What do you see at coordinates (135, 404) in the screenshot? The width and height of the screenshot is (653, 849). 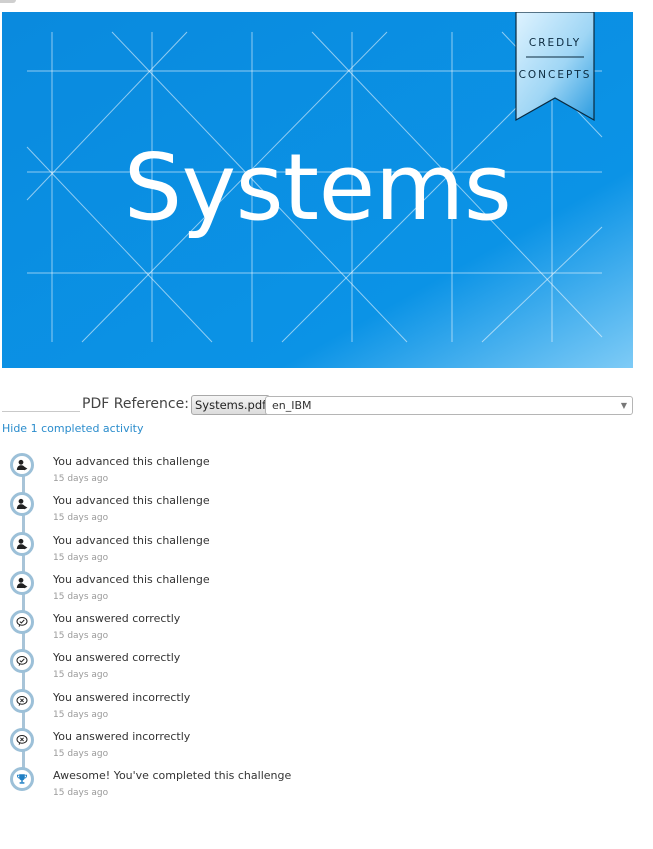 I see `pdf-reference-label: PDF Reference:` at bounding box center [135, 404].